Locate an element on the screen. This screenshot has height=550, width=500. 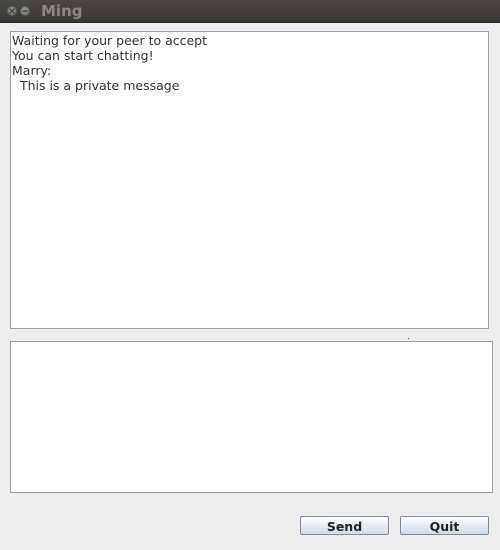
minimize-icon is located at coordinates (25, 11).